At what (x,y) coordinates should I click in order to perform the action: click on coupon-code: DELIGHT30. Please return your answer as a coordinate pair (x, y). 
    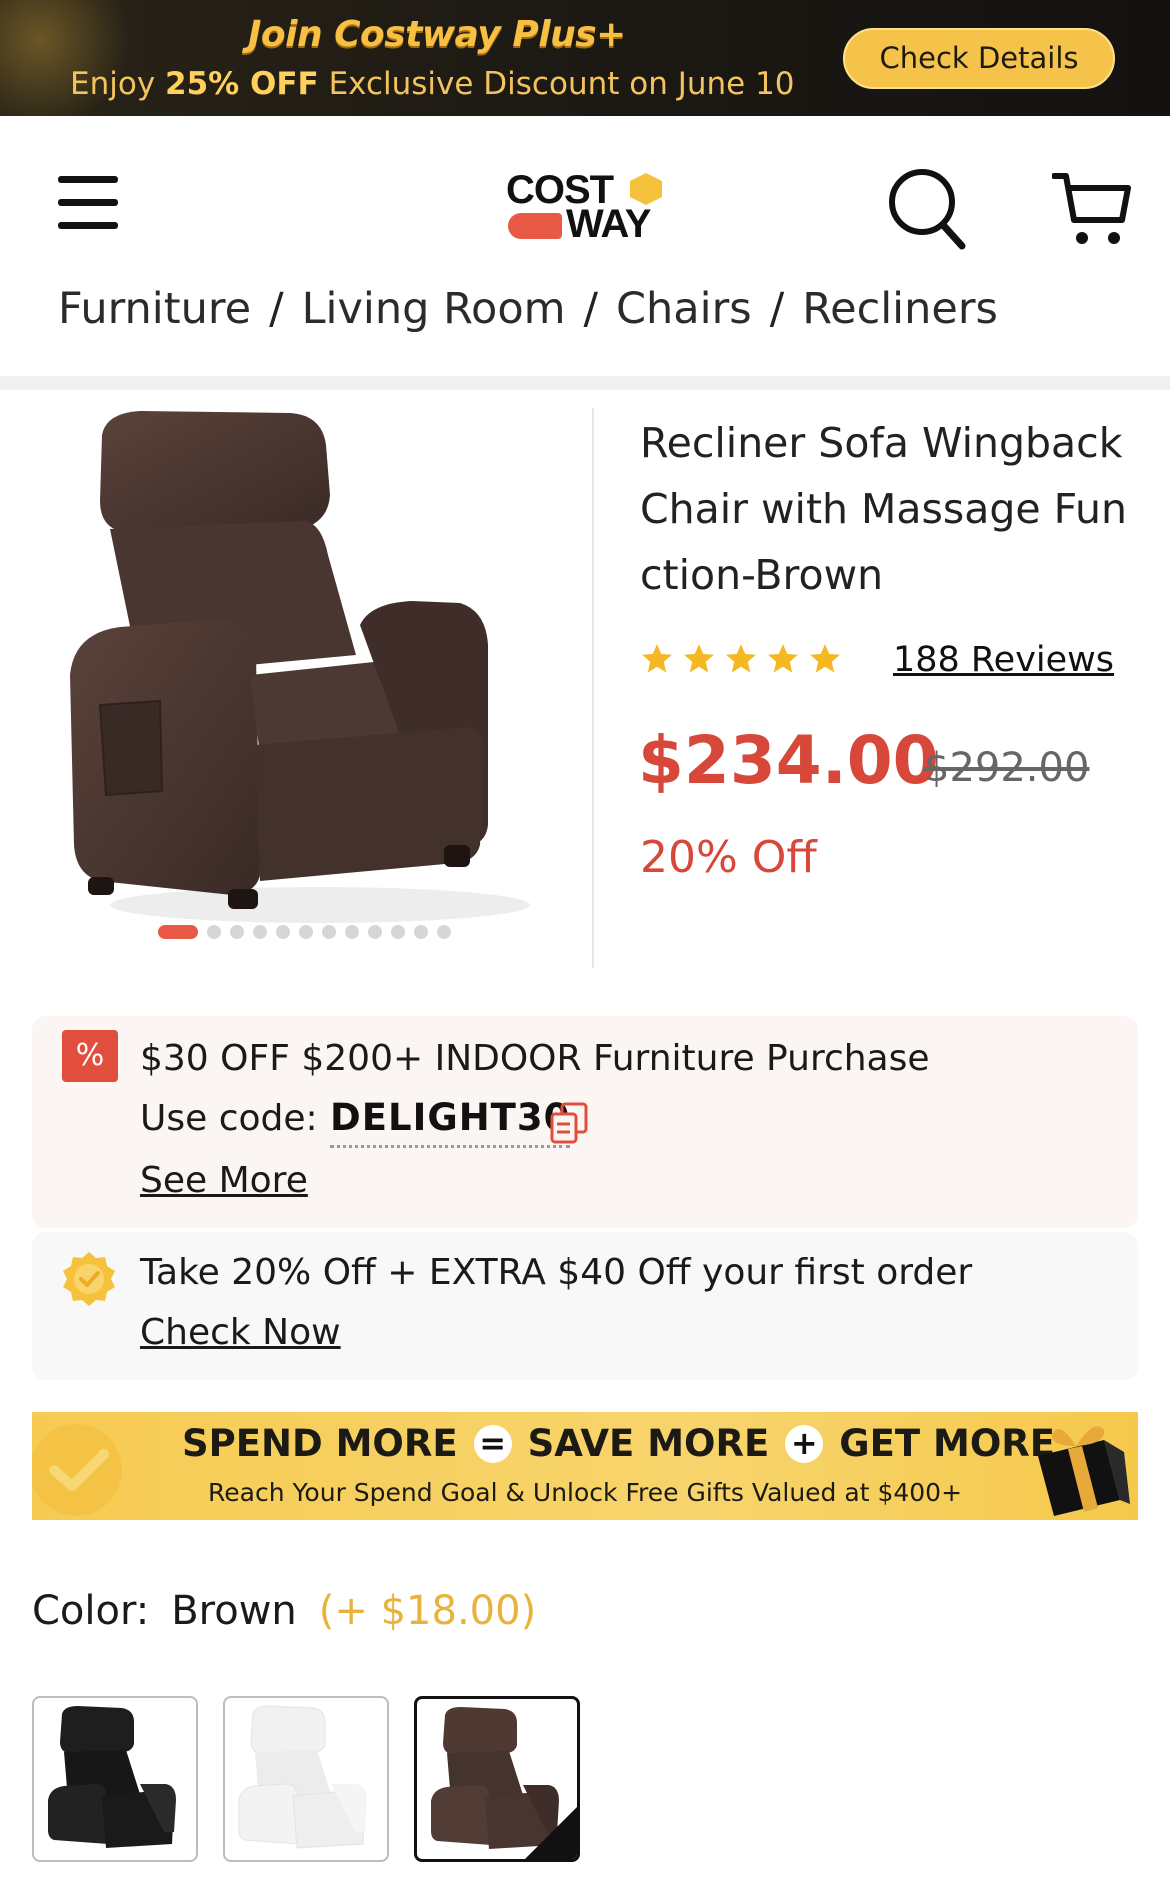
    Looking at the image, I should click on (450, 1122).